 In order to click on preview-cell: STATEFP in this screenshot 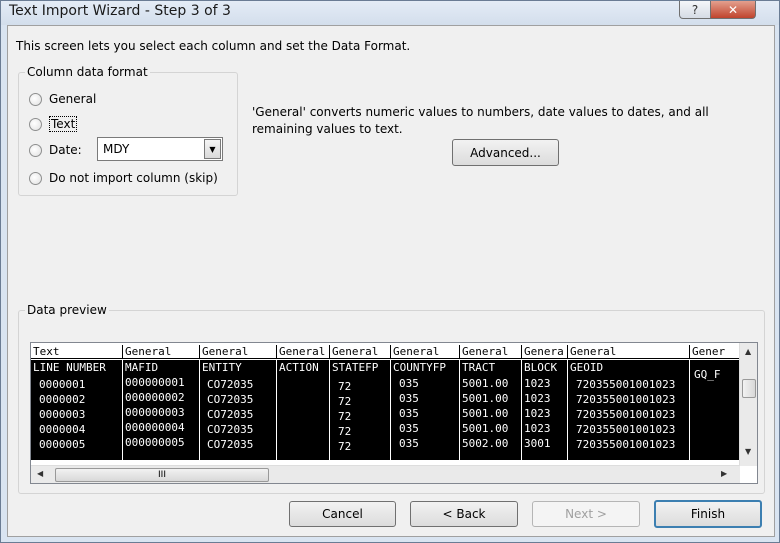, I will do `click(355, 367)`.